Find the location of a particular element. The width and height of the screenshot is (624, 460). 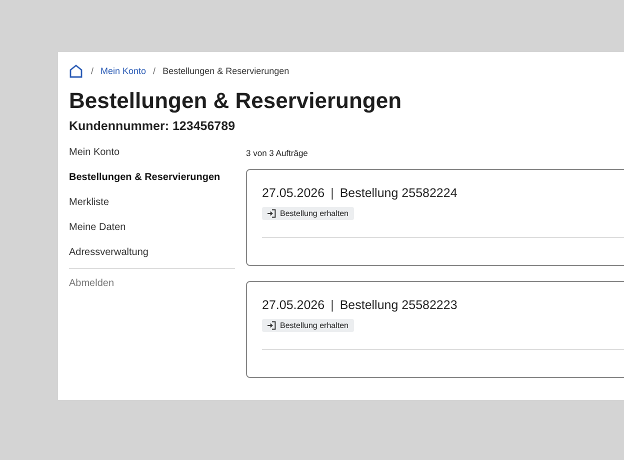

page-title: Bestellungen & Reservierungen is located at coordinates (236, 101).